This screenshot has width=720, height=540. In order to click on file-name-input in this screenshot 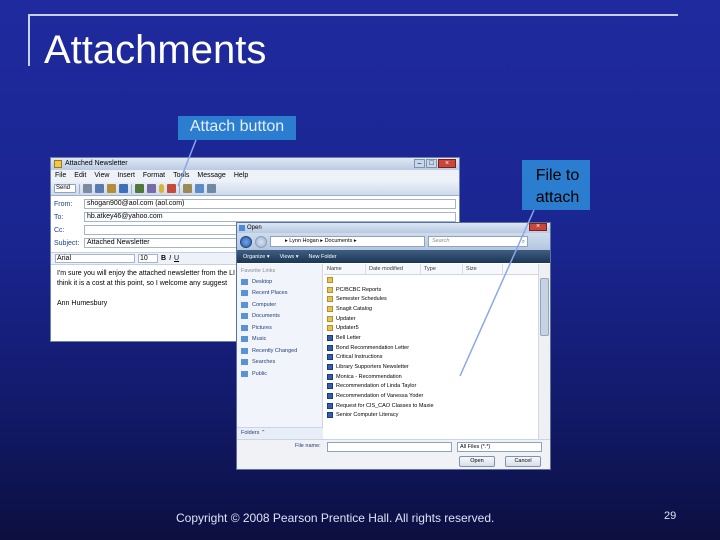, I will do `click(389, 447)`.